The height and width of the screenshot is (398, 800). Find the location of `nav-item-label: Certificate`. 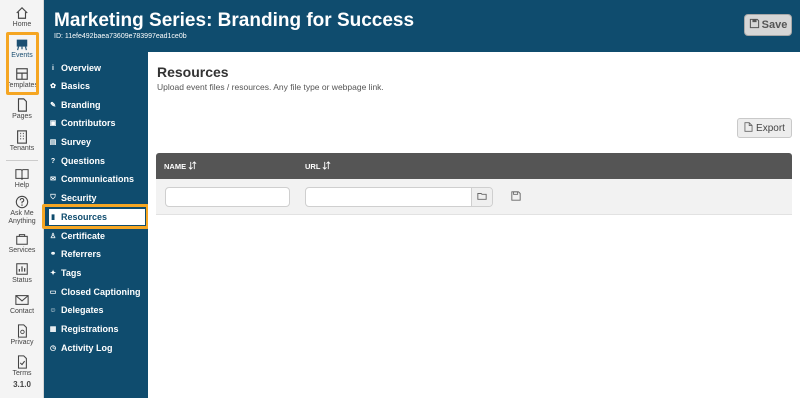

nav-item-label: Certificate is located at coordinates (83, 236).